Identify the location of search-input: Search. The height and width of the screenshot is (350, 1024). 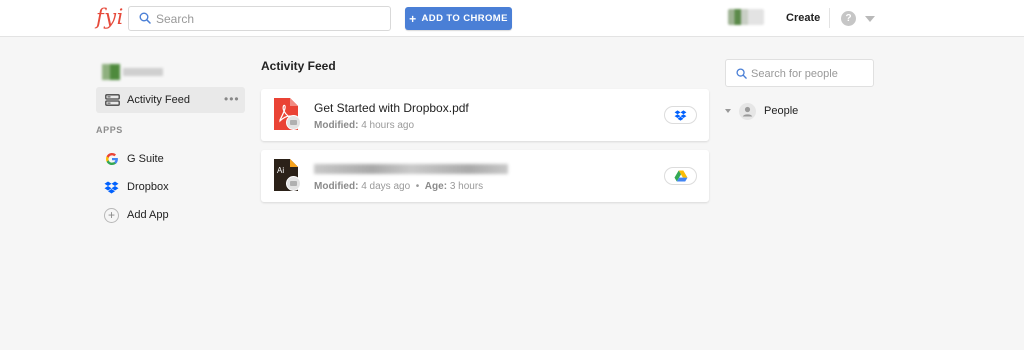
(259, 18).